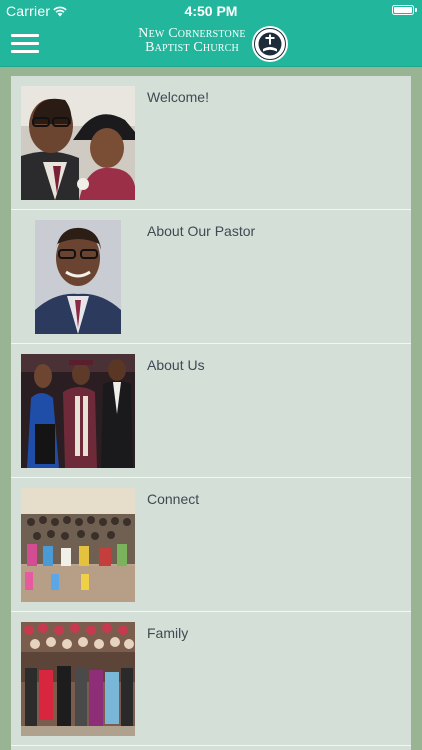  What do you see at coordinates (270, 44) in the screenshot?
I see `church-seal-logo` at bounding box center [270, 44].